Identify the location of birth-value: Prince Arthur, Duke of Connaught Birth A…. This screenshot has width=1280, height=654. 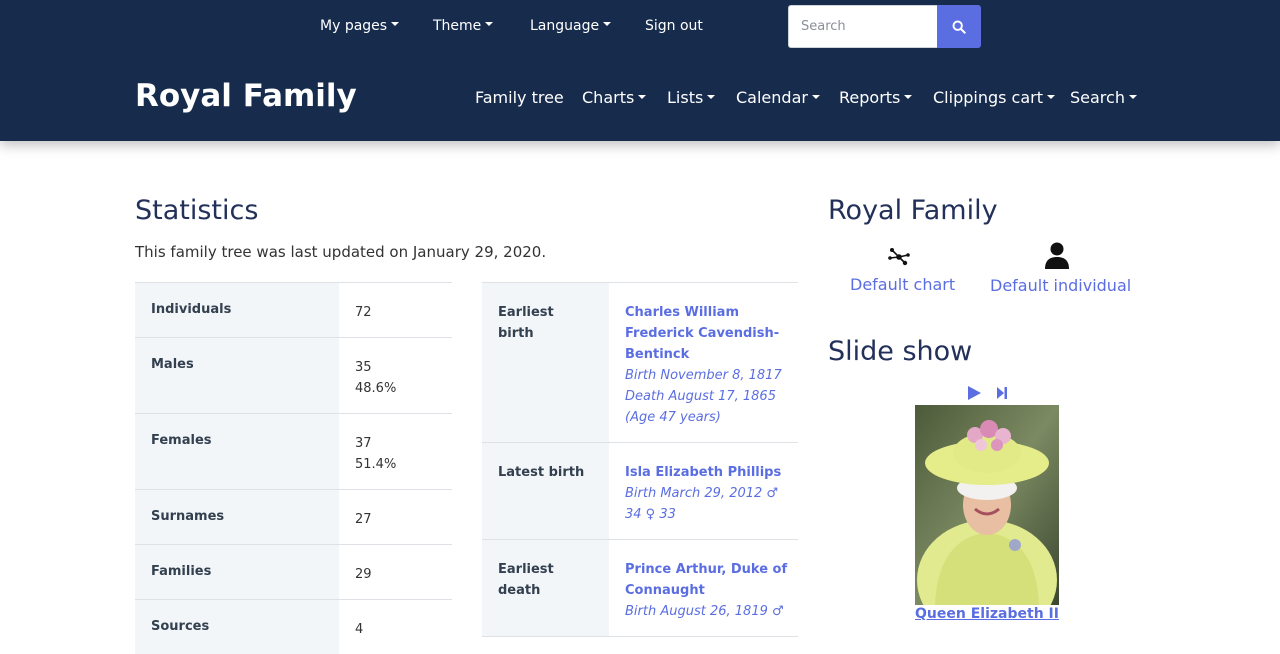
(703, 588).